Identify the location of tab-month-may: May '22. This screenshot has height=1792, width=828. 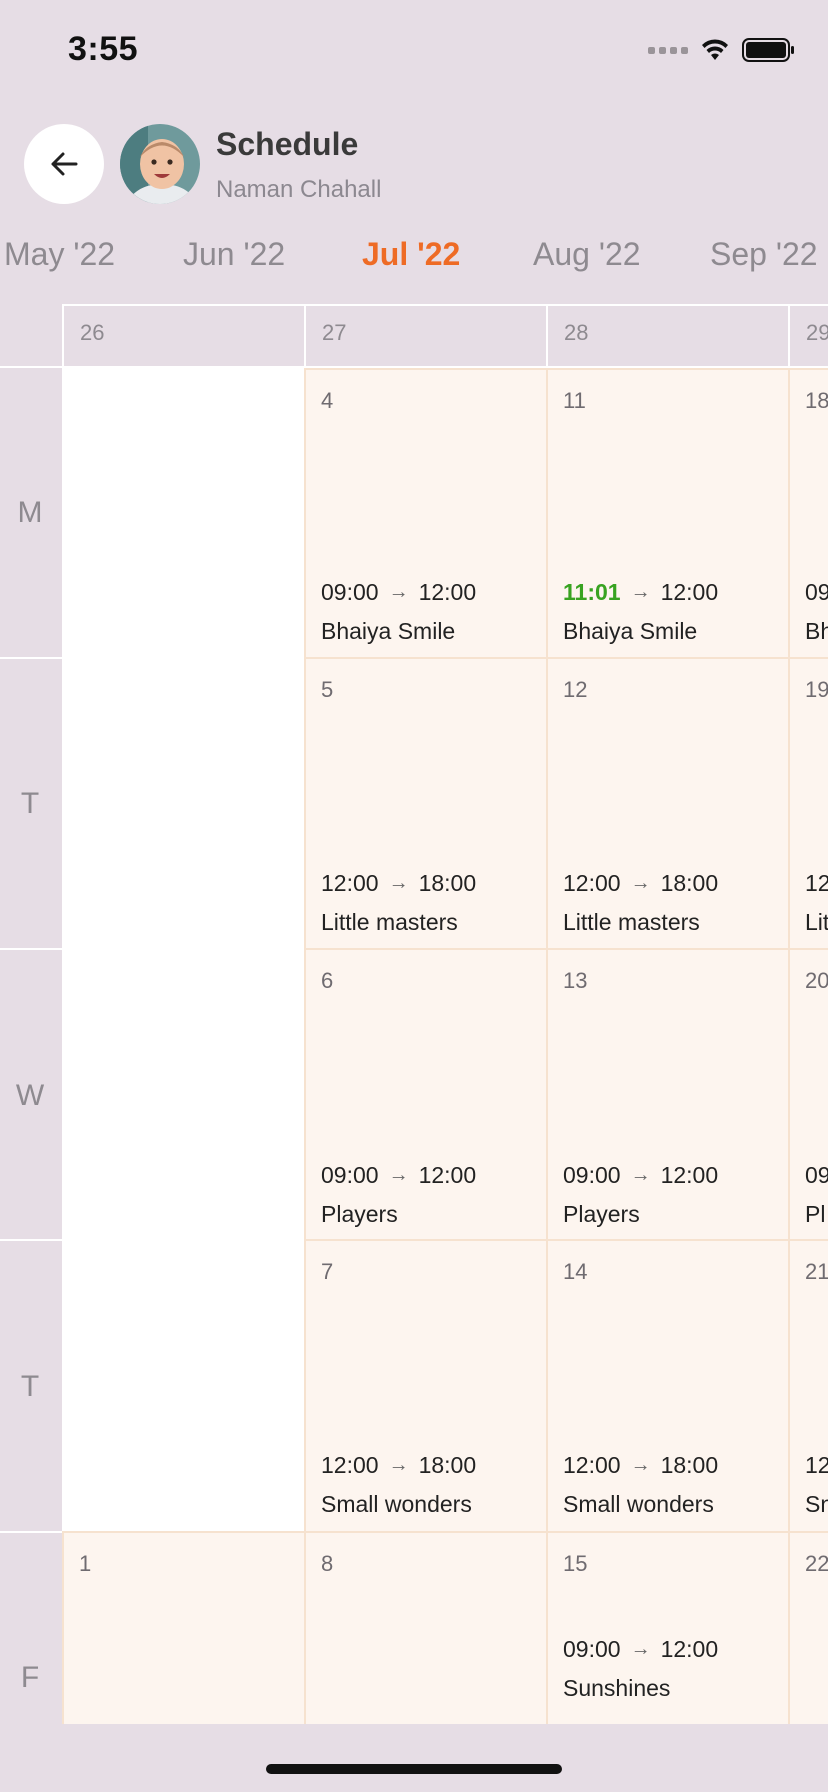
(59, 254).